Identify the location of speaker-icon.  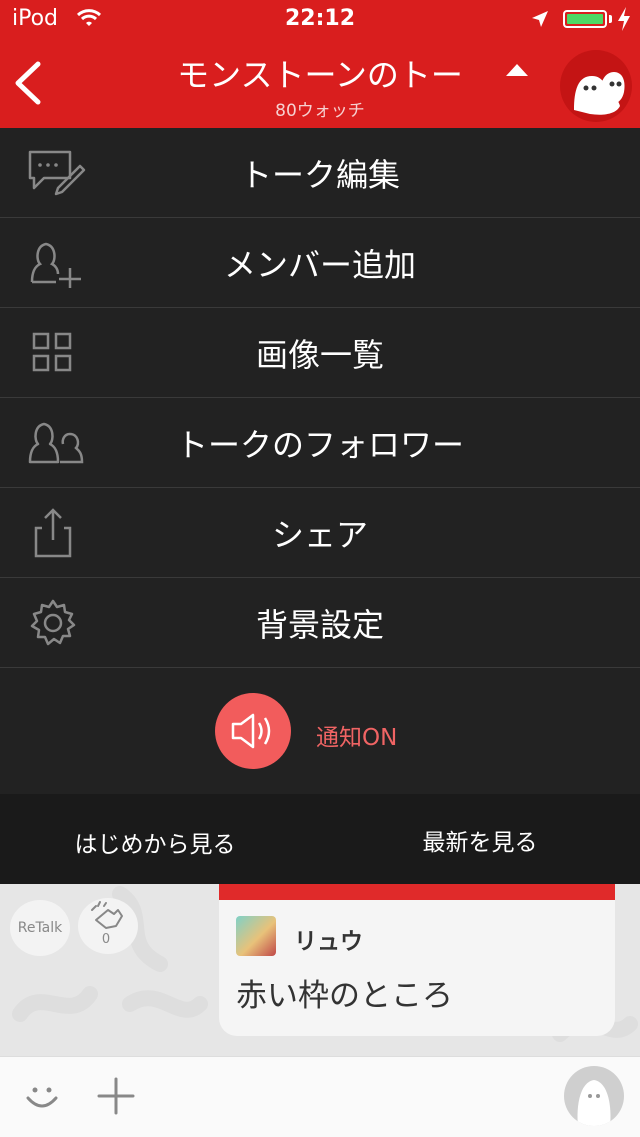
(251, 731).